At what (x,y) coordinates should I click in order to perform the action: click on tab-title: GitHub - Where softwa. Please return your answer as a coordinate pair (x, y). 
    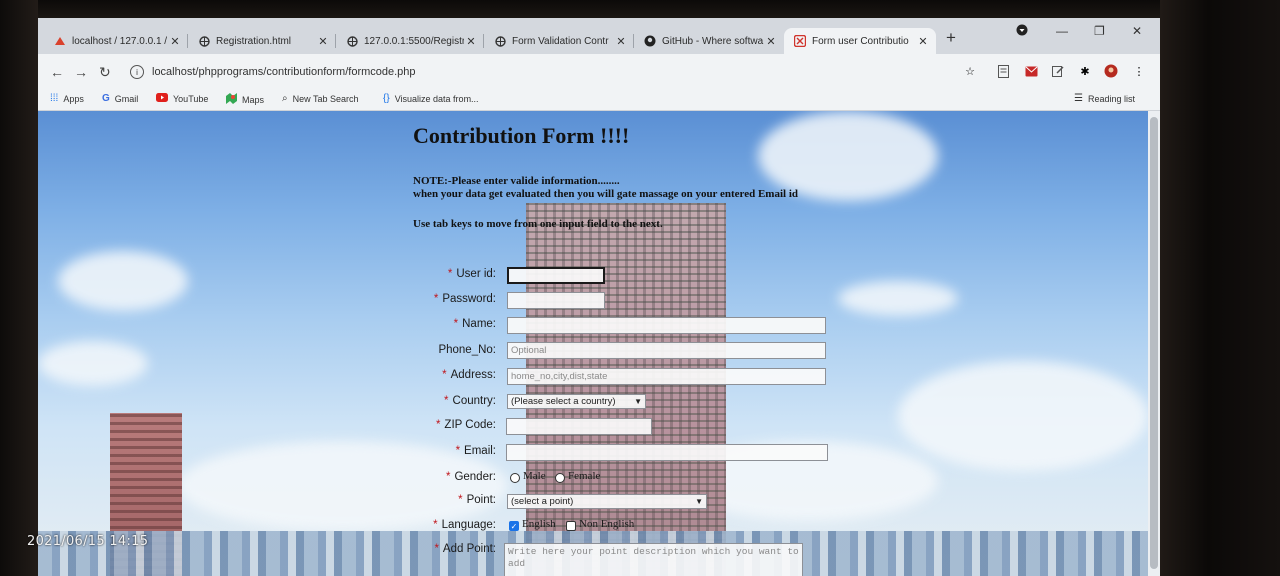
    Looking at the image, I should click on (713, 41).